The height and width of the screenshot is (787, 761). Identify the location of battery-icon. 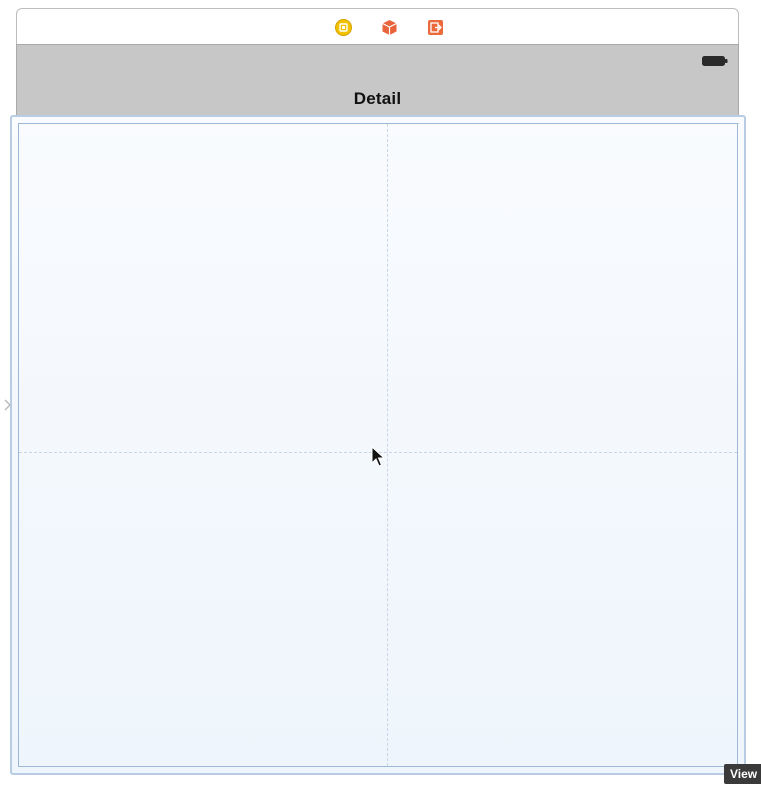
(715, 61).